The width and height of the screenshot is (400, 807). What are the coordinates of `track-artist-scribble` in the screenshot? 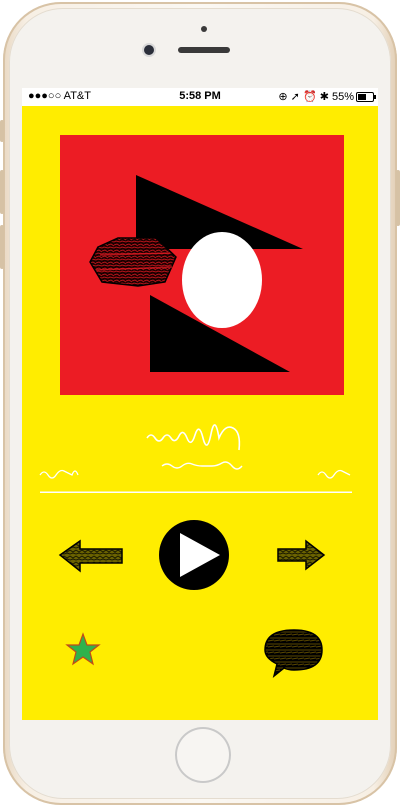 It's located at (202, 465).